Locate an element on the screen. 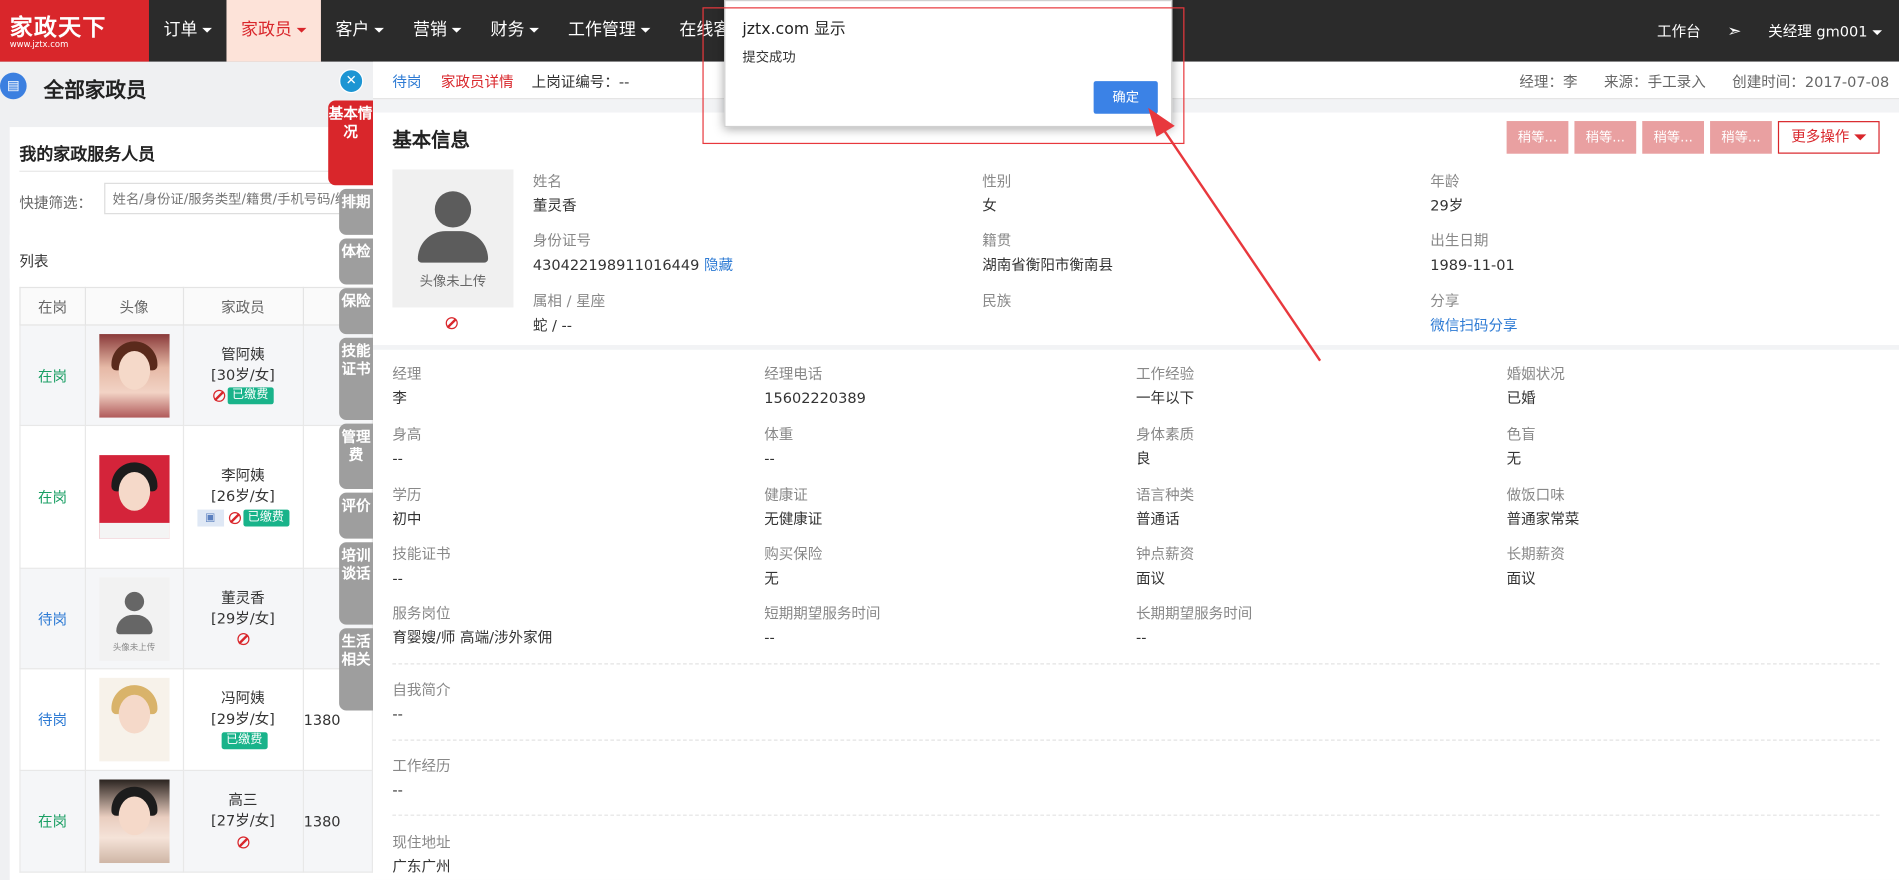 The image size is (1899, 880). annotation-arrow is located at coordinates (1235, 234).